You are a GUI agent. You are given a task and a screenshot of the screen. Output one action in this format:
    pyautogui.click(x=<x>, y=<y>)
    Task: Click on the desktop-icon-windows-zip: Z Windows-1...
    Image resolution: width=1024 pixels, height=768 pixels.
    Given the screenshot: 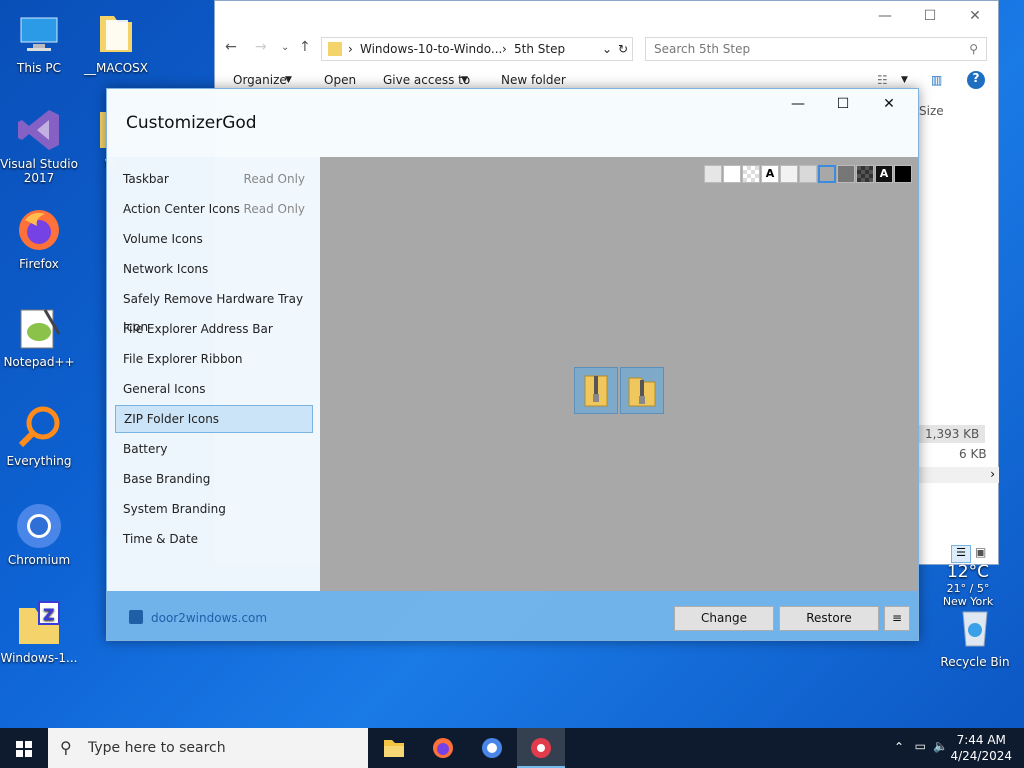 What is the action you would take?
    pyautogui.click(x=39, y=632)
    